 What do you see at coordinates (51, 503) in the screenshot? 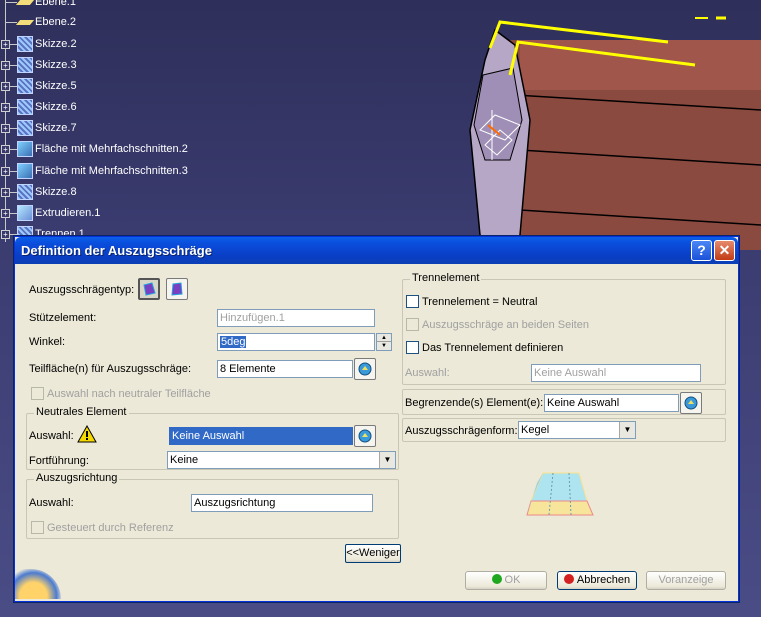
I see `direction-selection-label: Auswahl:` at bounding box center [51, 503].